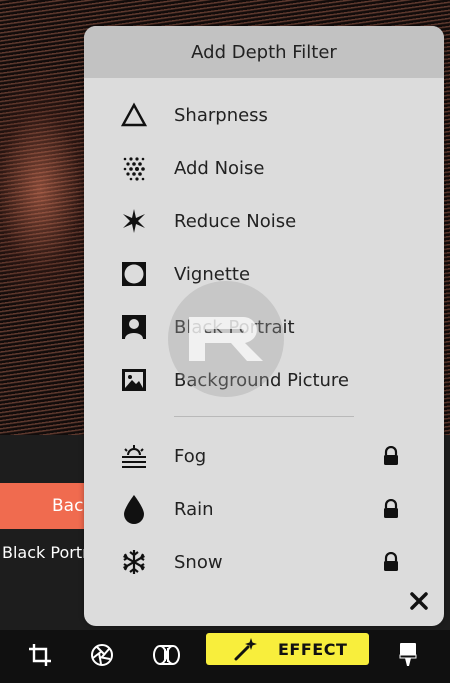  What do you see at coordinates (419, 601) in the screenshot?
I see `close-icon` at bounding box center [419, 601].